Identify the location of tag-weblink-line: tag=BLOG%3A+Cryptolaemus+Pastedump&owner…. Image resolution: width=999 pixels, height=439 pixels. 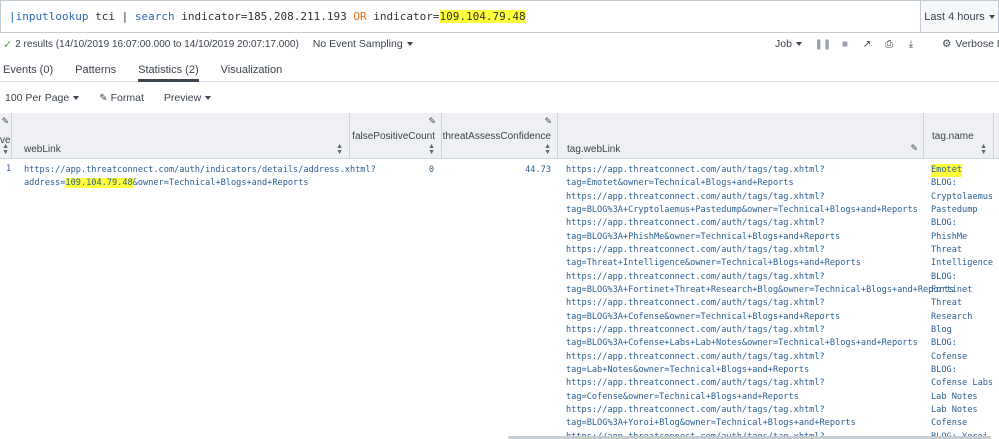
(742, 209).